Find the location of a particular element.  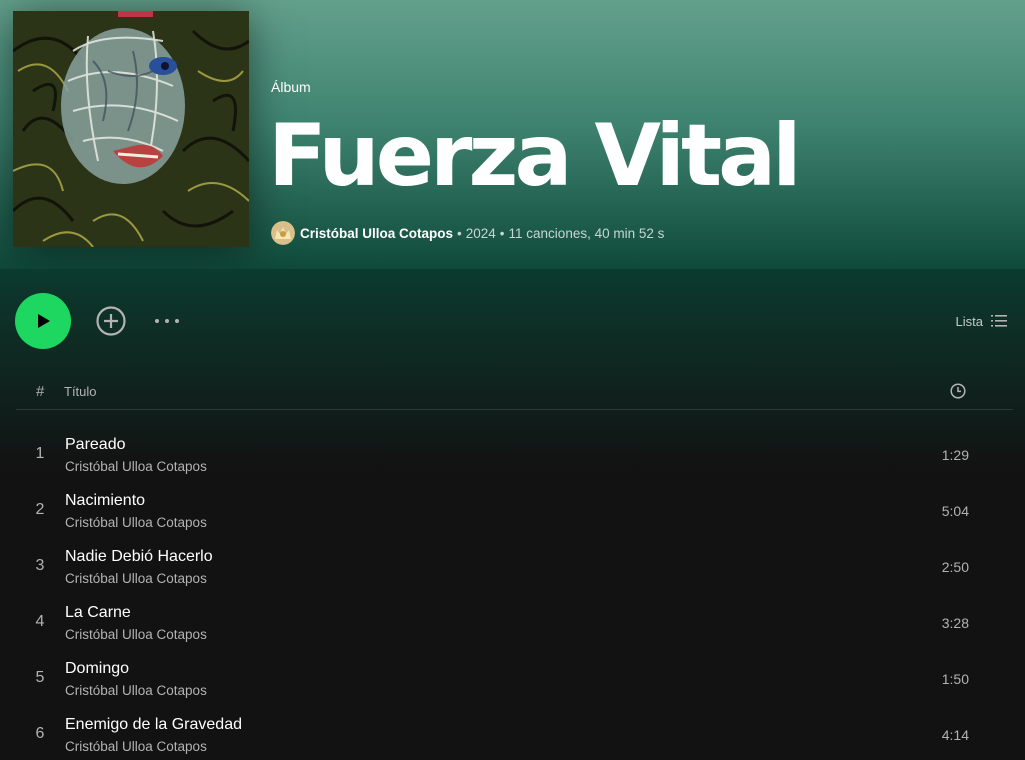

track-title: Domingo is located at coordinates (97, 669).